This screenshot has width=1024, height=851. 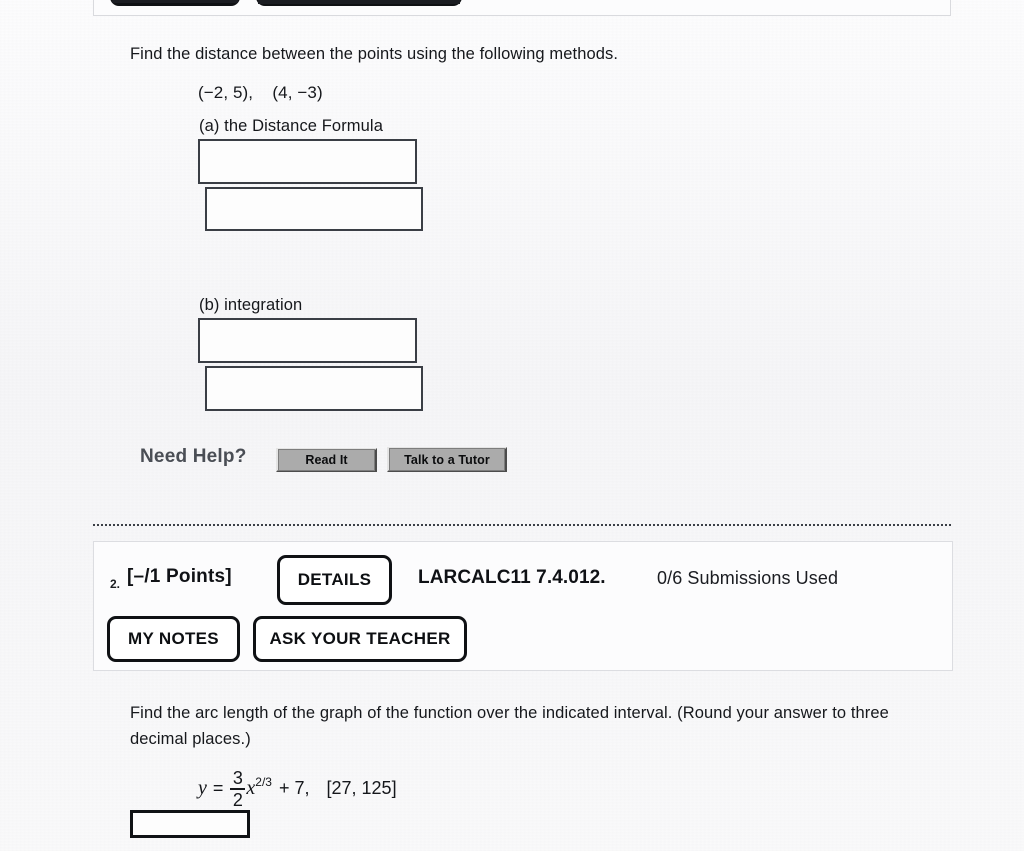 What do you see at coordinates (175, 1) in the screenshot?
I see `cut-off-button-edge-left` at bounding box center [175, 1].